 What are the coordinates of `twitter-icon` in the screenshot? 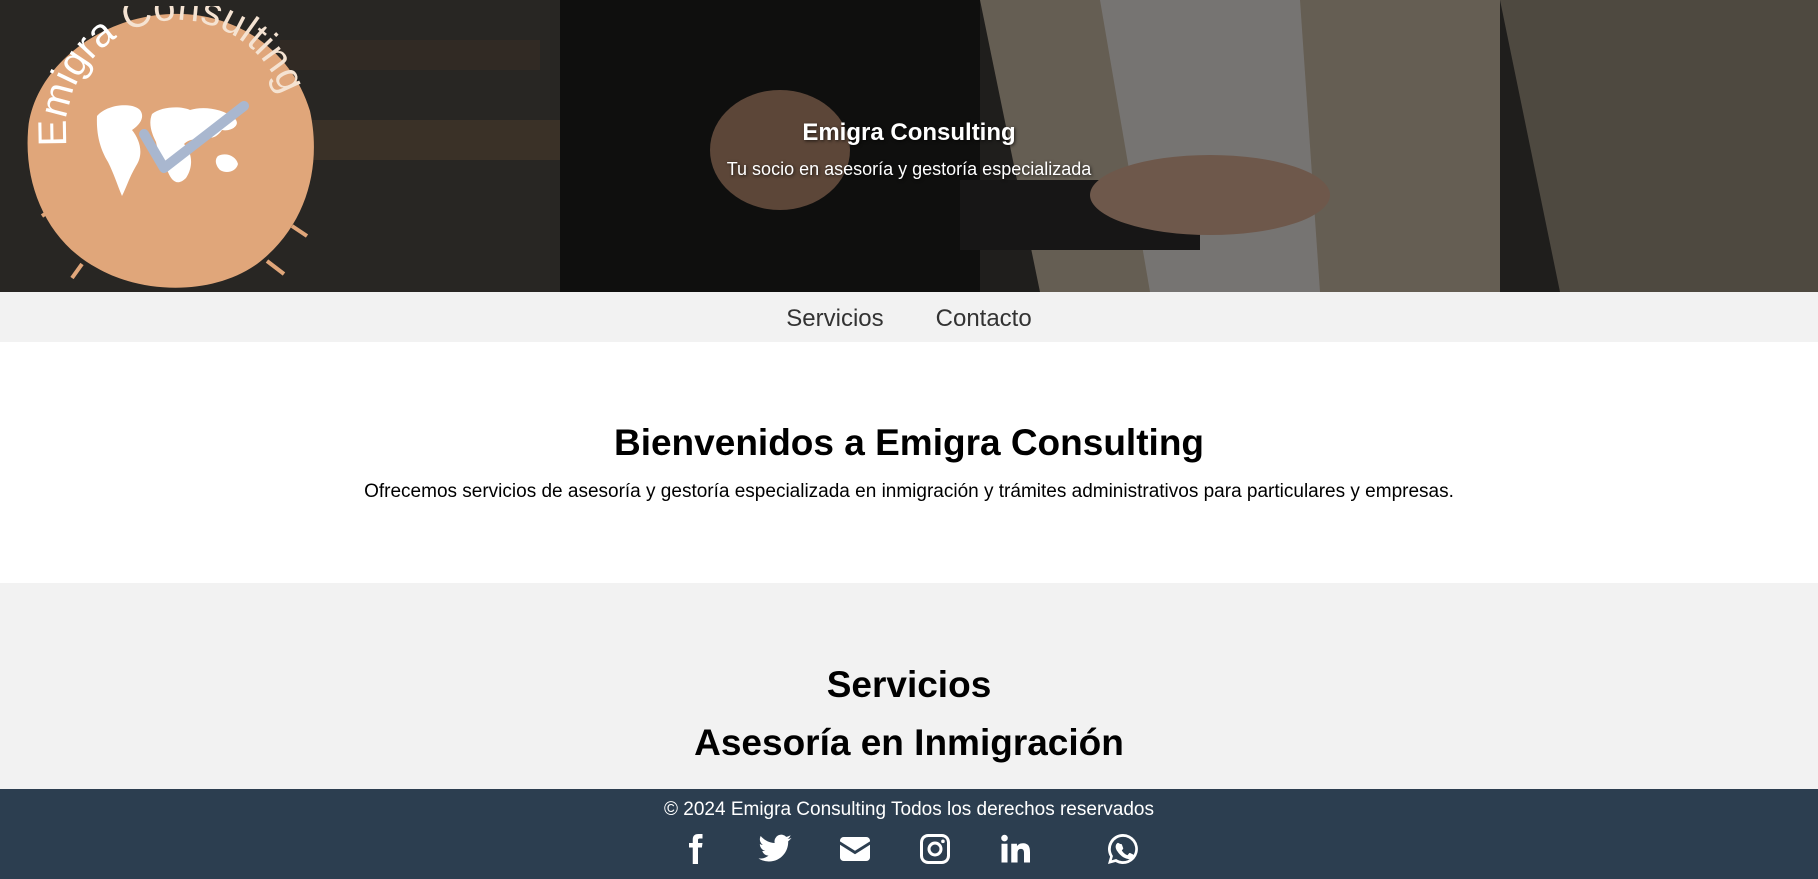 It's located at (775, 849).